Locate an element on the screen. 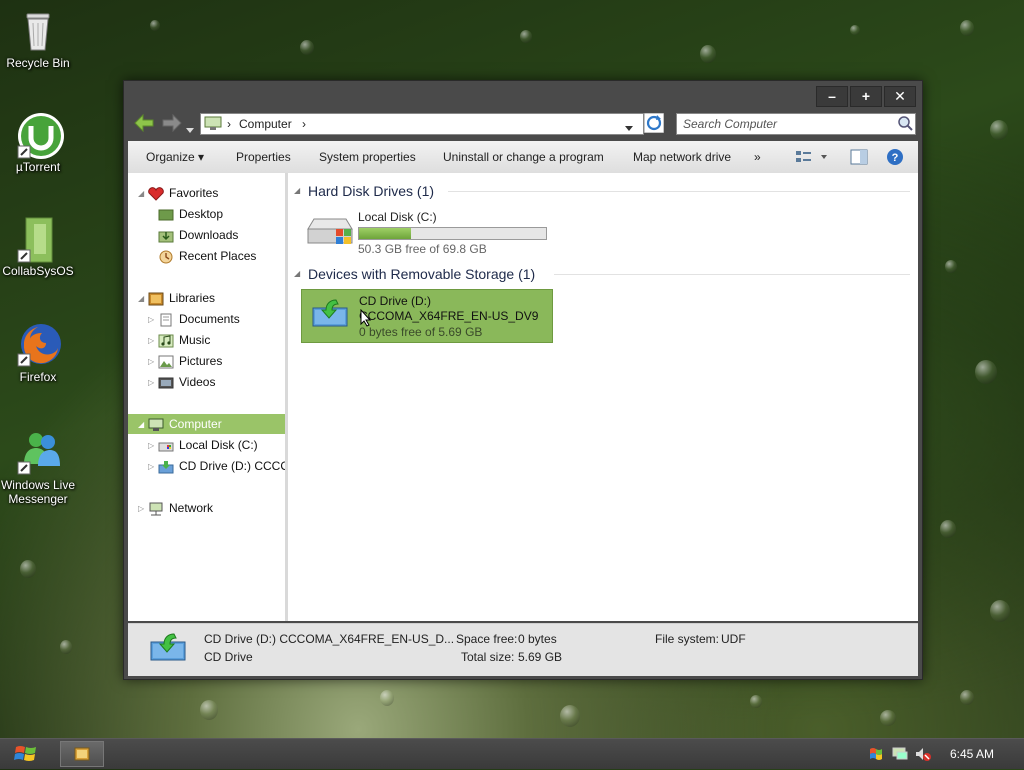 This screenshot has width=1024, height=770. drive-item-local-disk: Local Disk (C:) 50.3 GB free of 69.8 GB is located at coordinates (429, 230).